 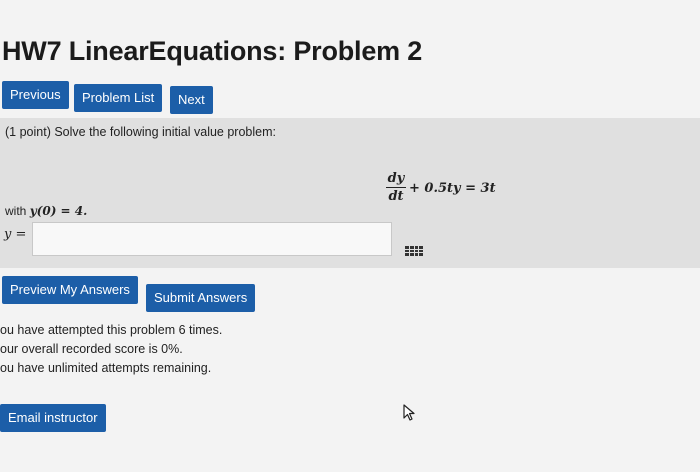 What do you see at coordinates (414, 251) in the screenshot?
I see `grid-icon` at bounding box center [414, 251].